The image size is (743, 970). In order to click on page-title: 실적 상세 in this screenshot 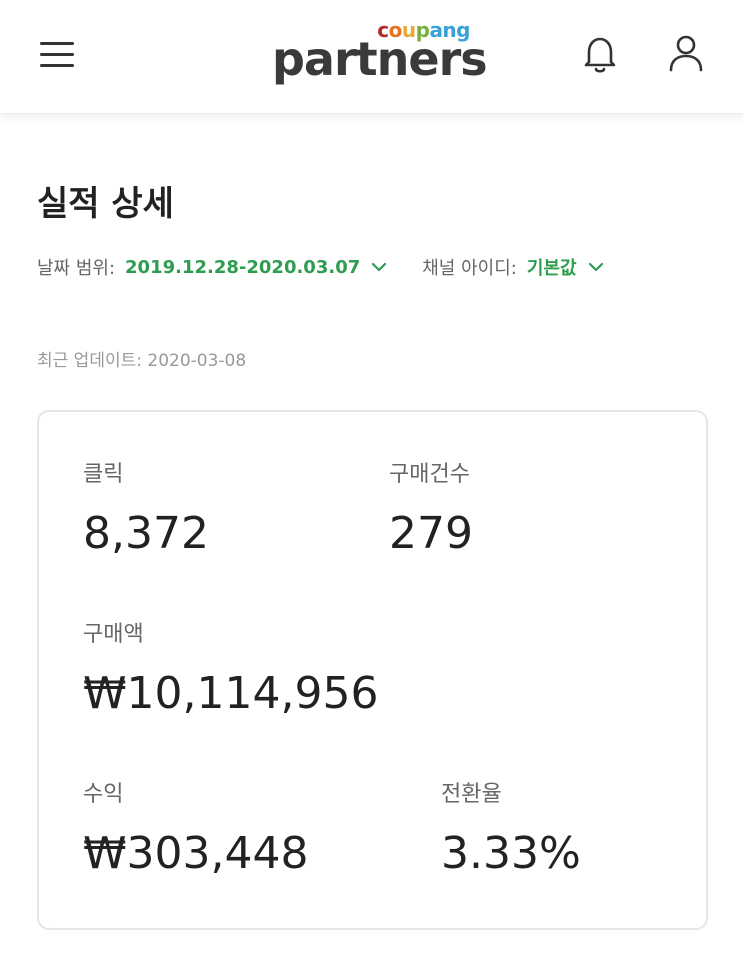, I will do `click(105, 204)`.